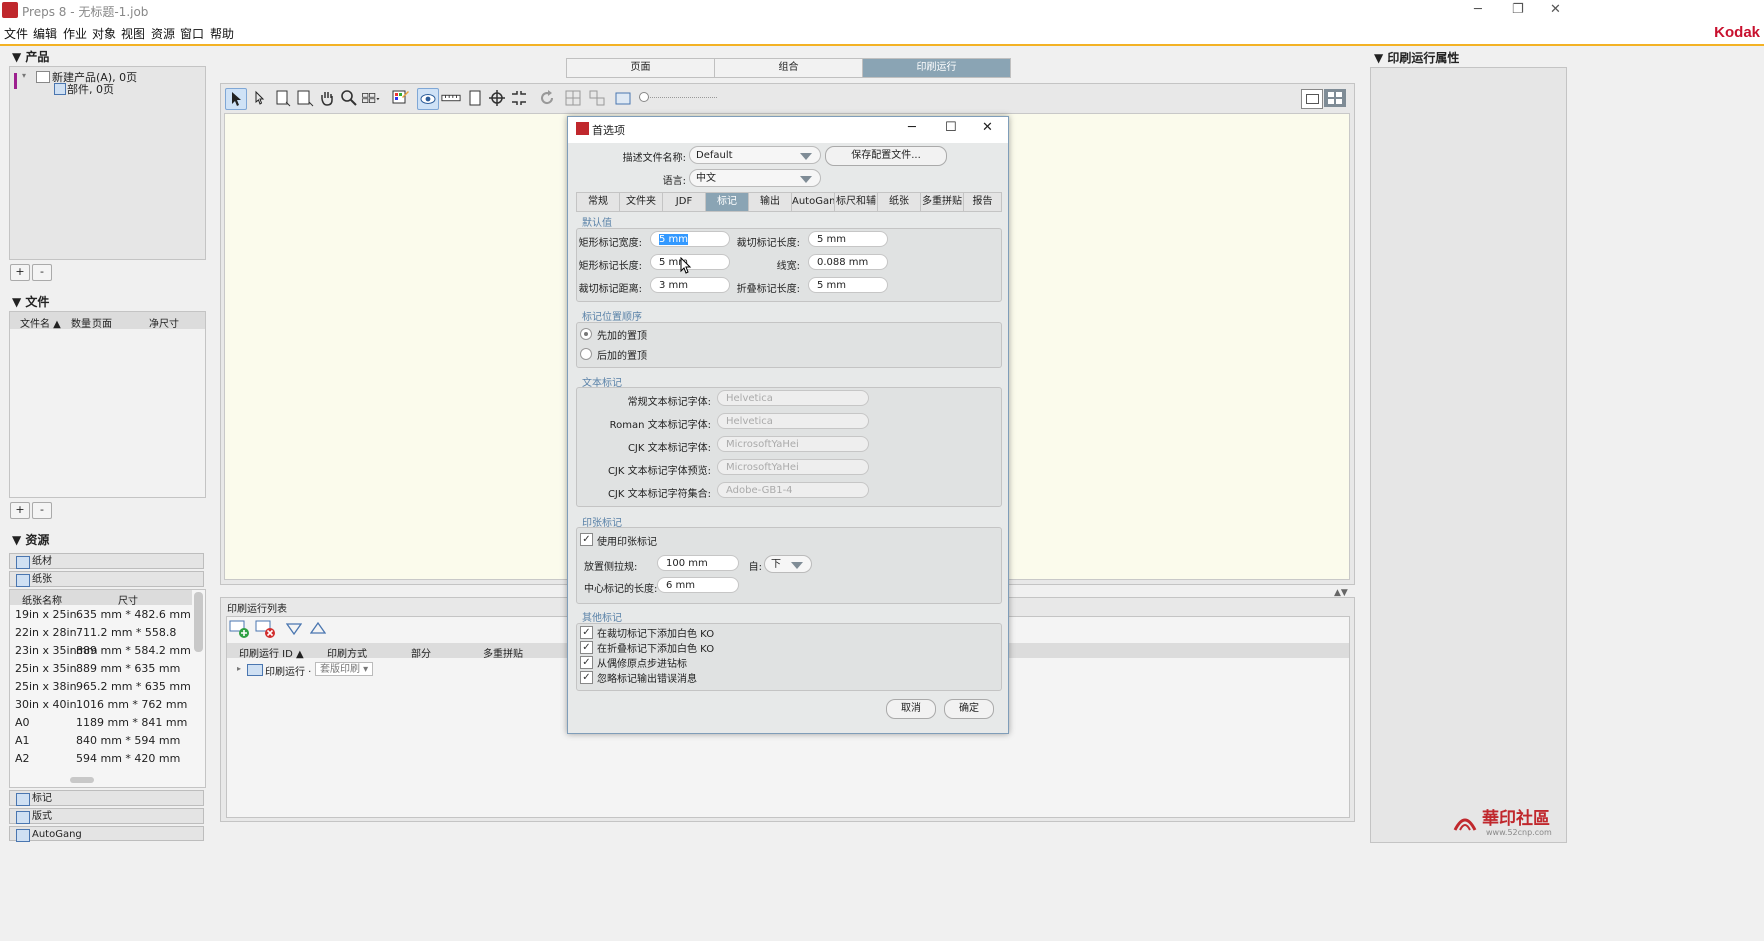 This screenshot has width=1764, height=941. What do you see at coordinates (586, 632) in the screenshot?
I see `white-ko-cut-checkbox: ✓` at bounding box center [586, 632].